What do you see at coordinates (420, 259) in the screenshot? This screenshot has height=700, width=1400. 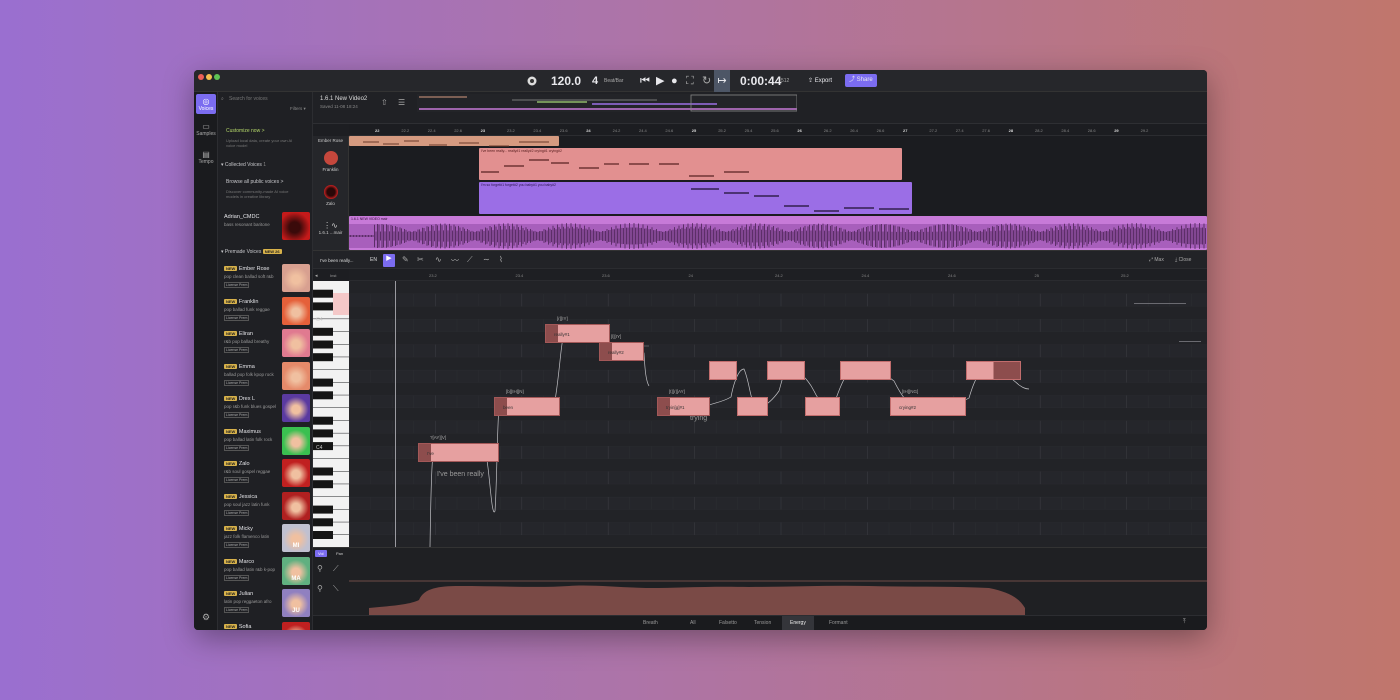 I see `scissors-tool-icon: ✂` at bounding box center [420, 259].